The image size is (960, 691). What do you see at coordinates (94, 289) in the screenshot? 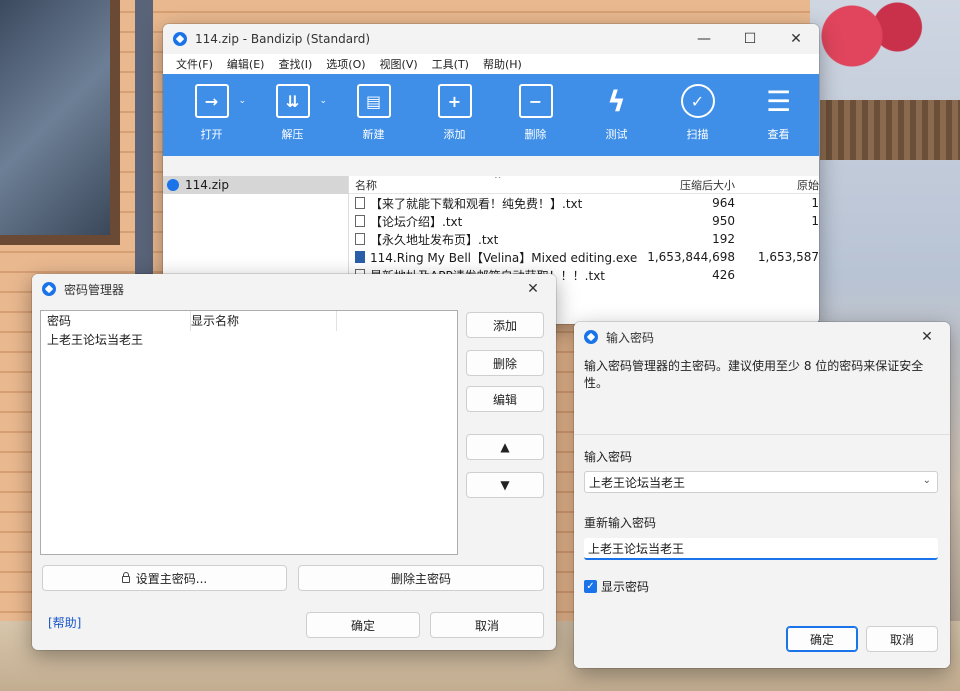
I see `pm-title: 密码管理器` at bounding box center [94, 289].